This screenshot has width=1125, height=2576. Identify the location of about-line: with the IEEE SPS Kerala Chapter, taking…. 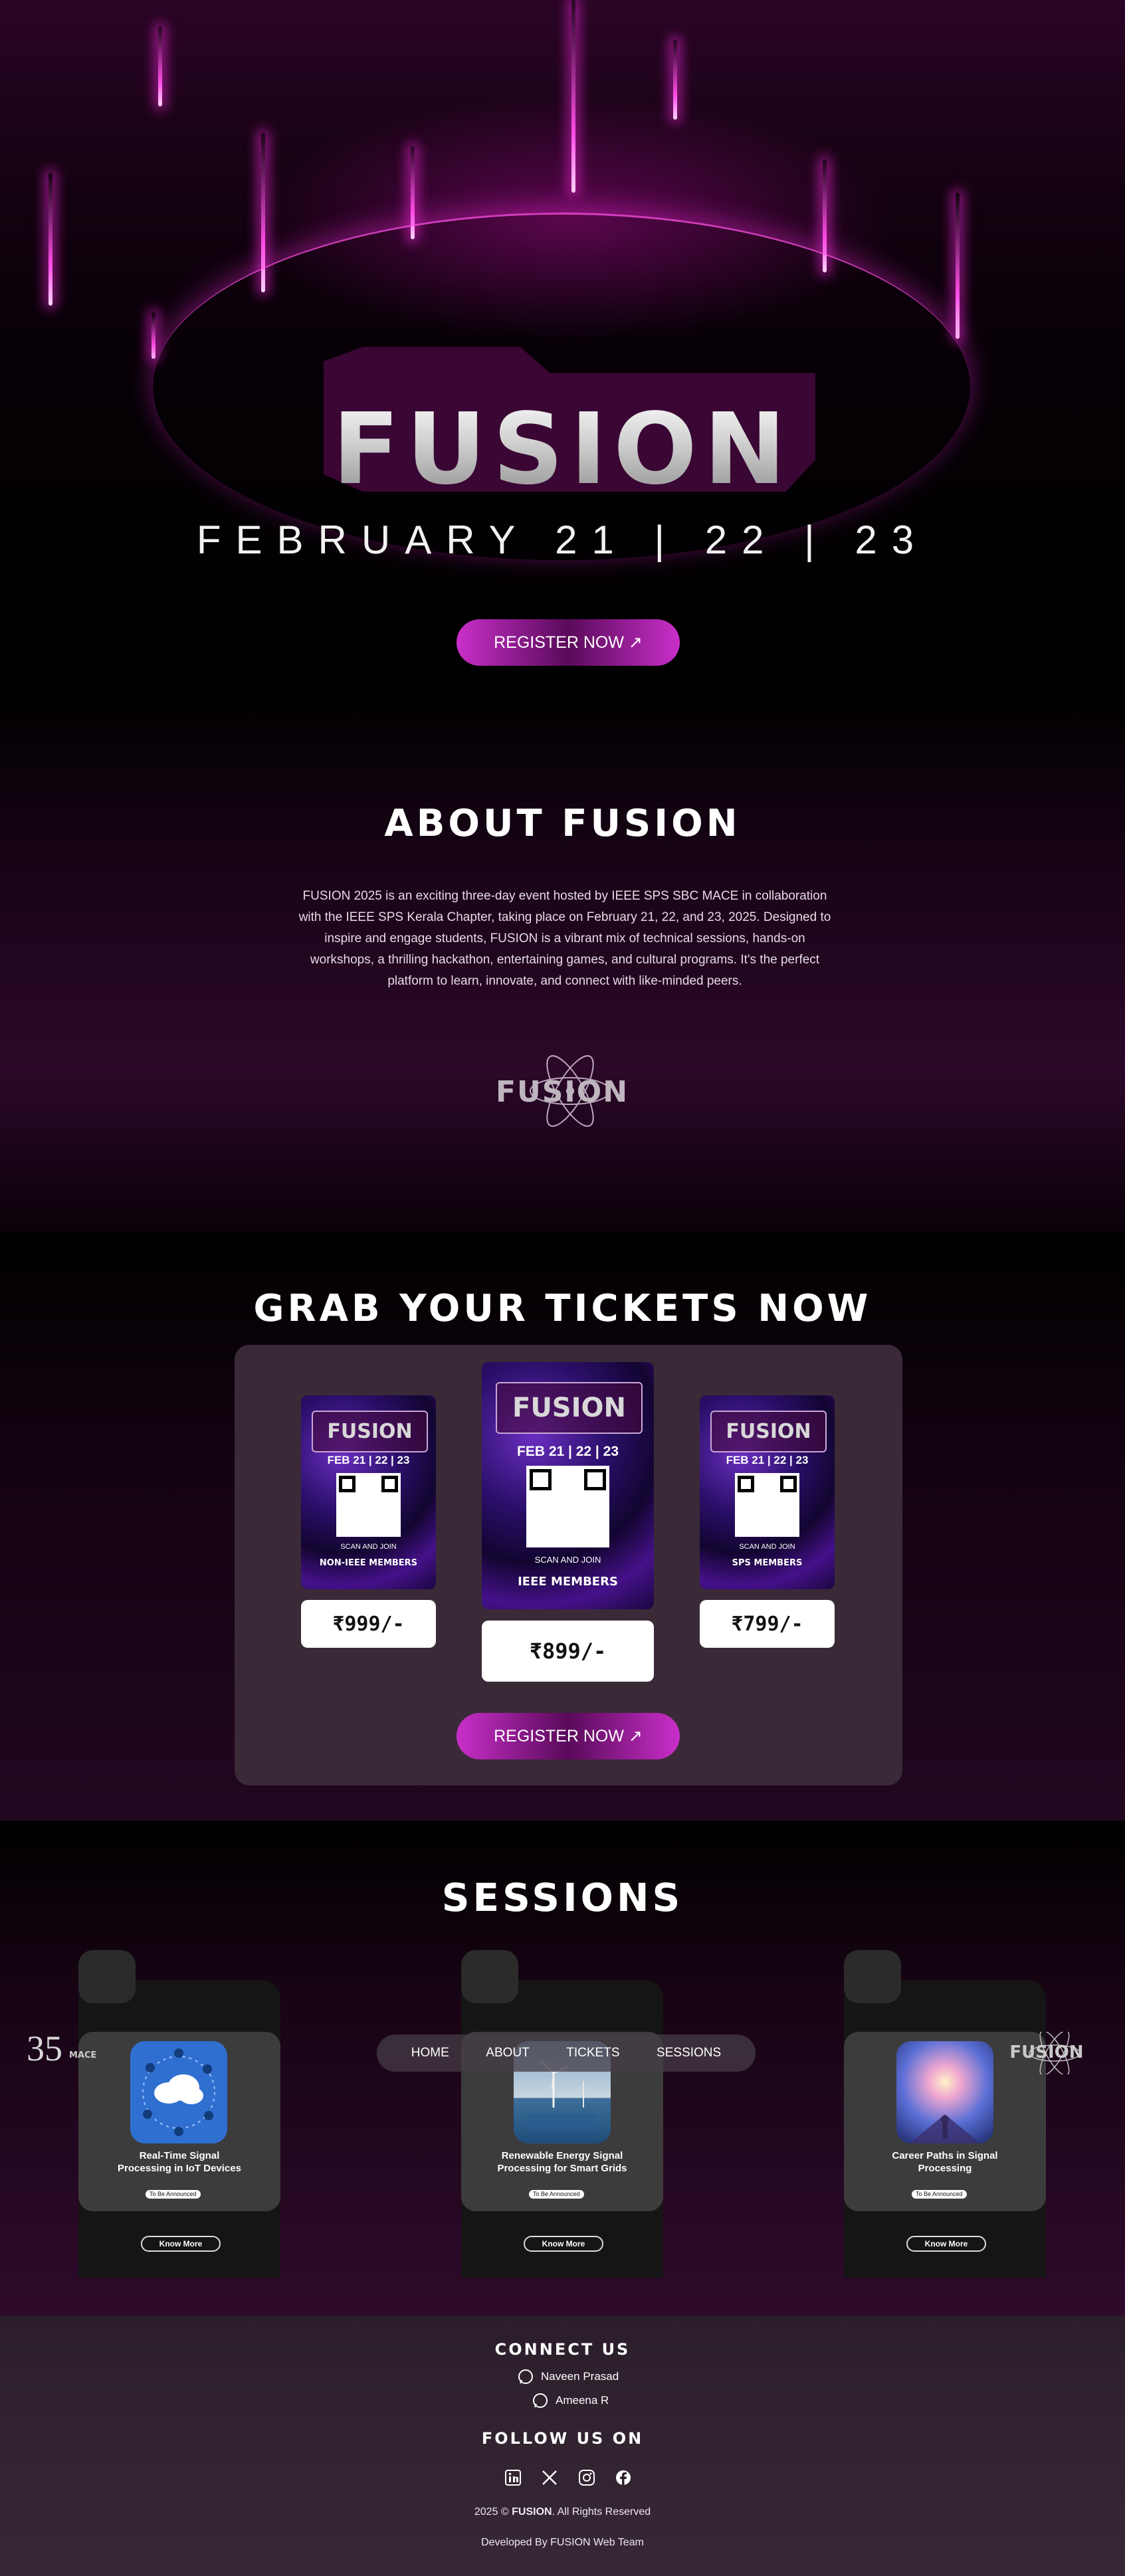
(564, 917).